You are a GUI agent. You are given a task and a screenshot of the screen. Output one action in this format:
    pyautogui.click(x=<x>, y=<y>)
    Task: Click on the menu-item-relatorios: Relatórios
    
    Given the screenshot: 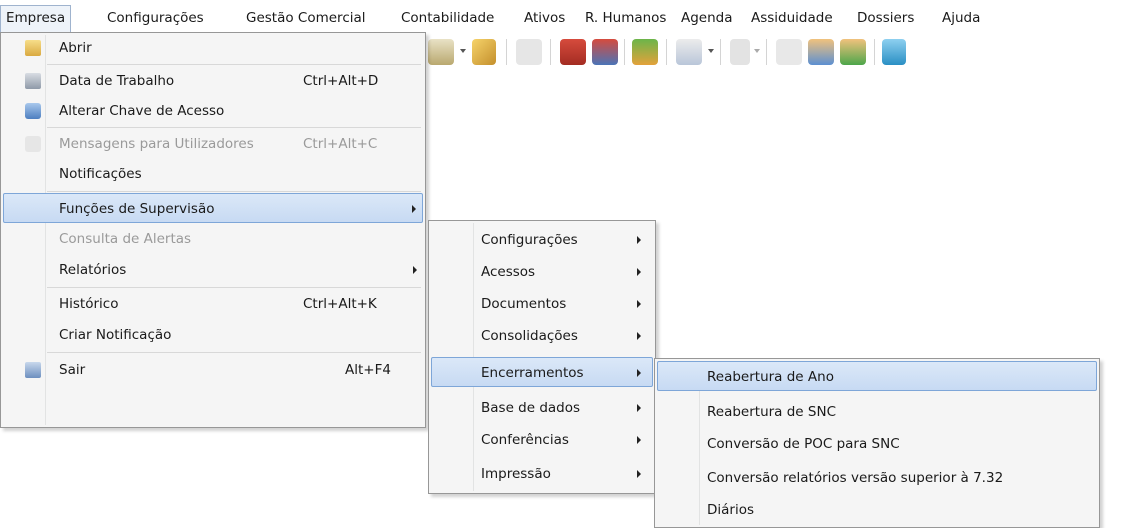 What is the action you would take?
    pyautogui.click(x=213, y=270)
    